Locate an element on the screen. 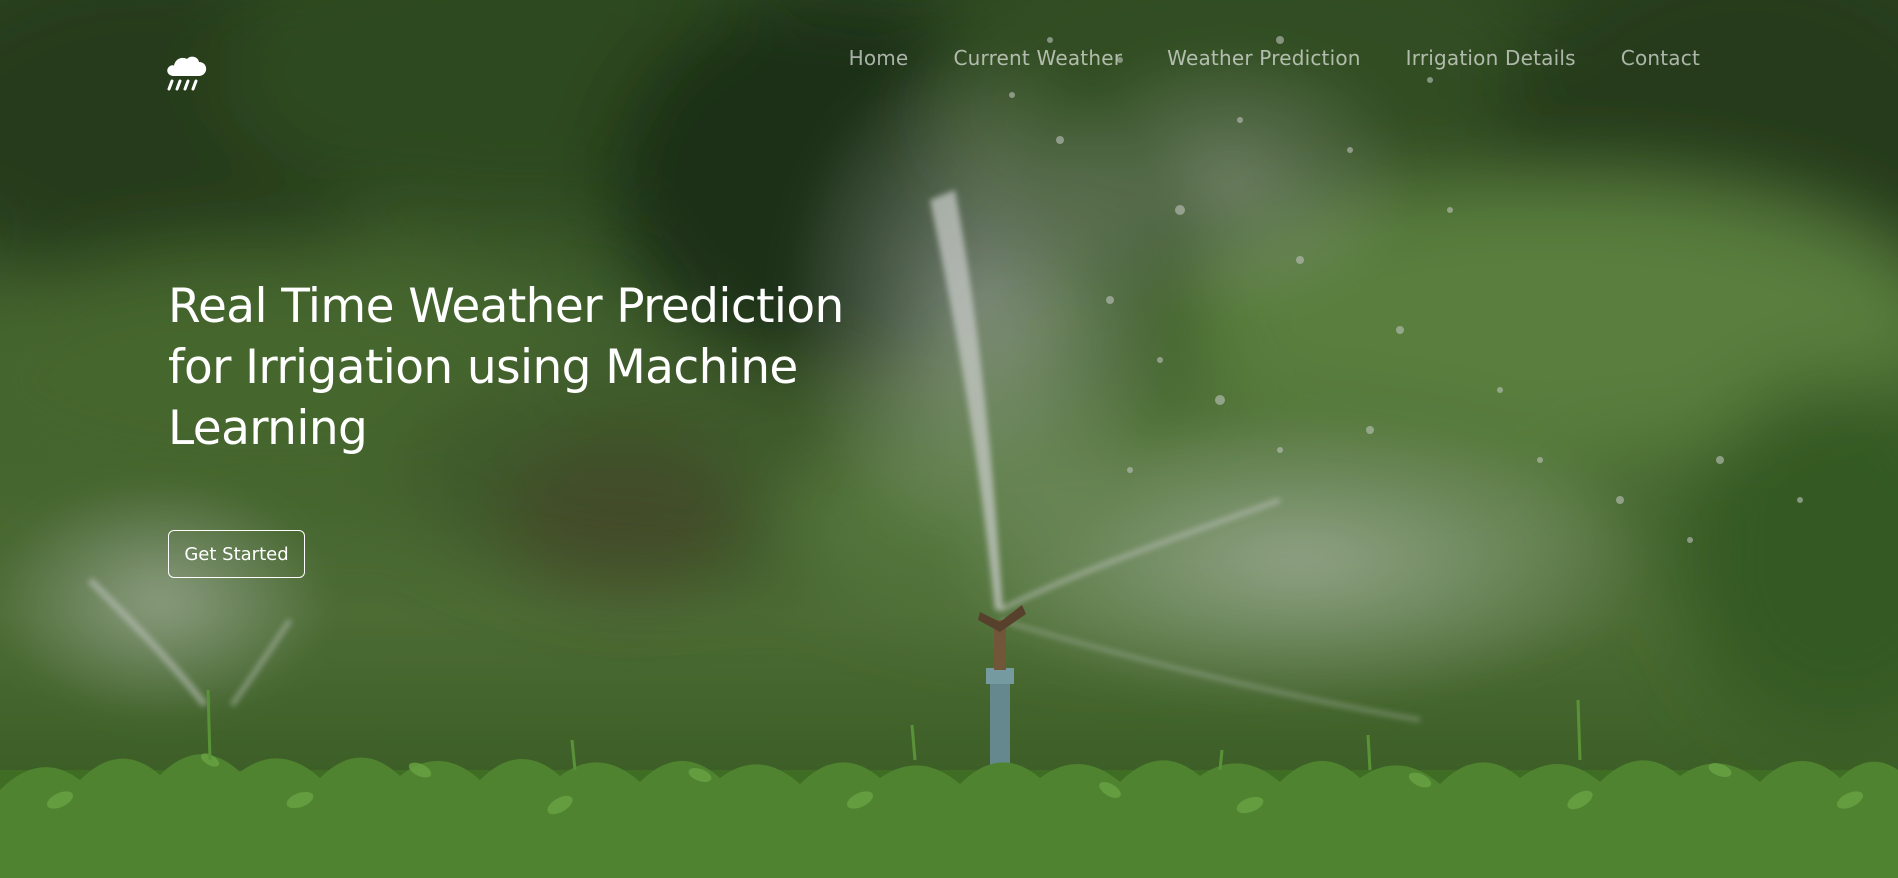 This screenshot has width=1898, height=878. nav-link-contact: Contact is located at coordinates (1660, 58).